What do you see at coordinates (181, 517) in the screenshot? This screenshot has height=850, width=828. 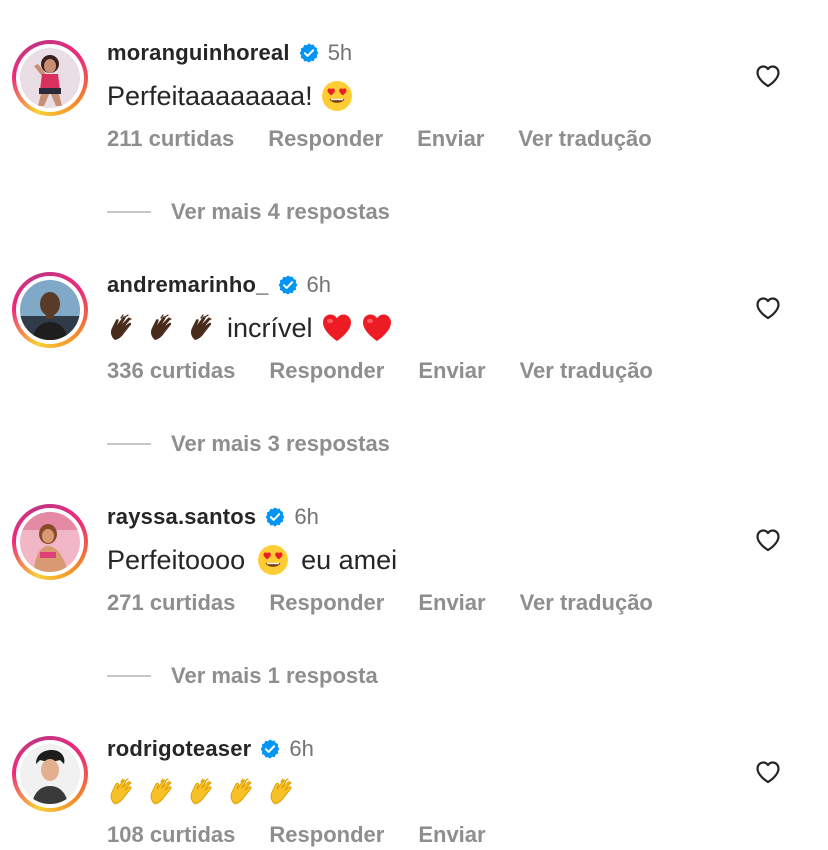 I see `username: rayssa.santos` at bounding box center [181, 517].